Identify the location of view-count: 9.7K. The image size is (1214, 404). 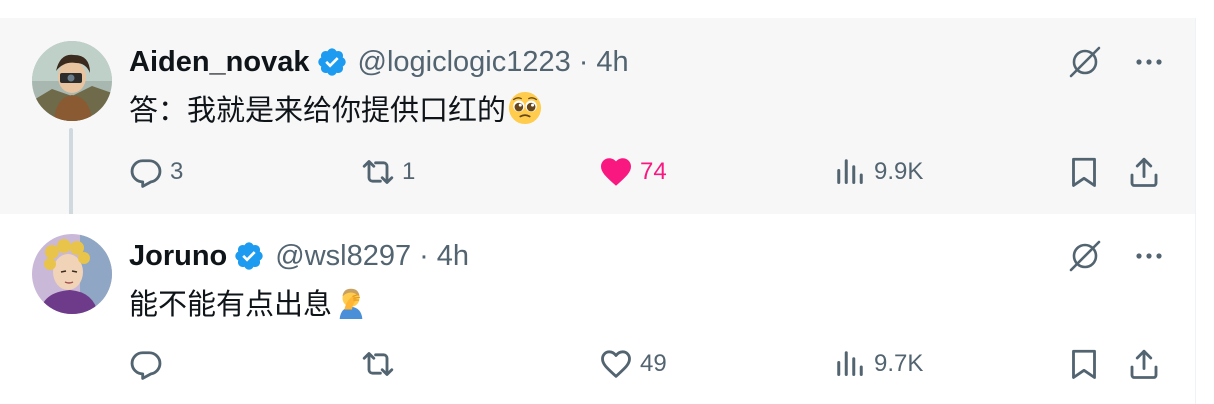
(899, 363).